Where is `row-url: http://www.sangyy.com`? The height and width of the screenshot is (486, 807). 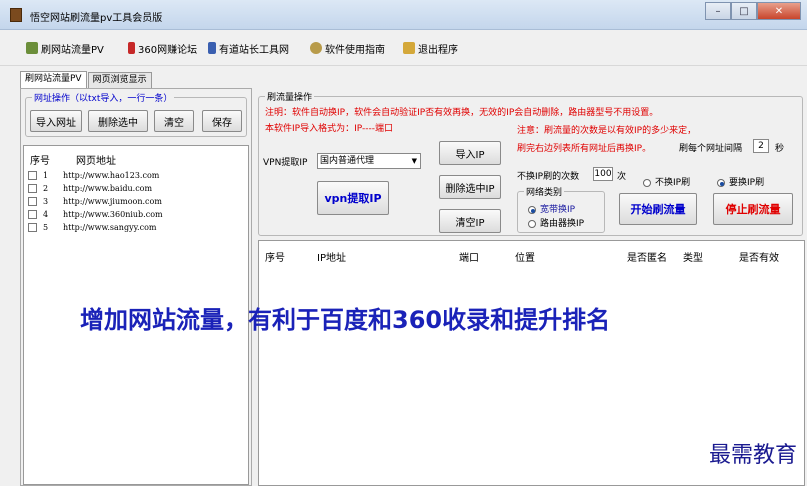 row-url: http://www.sangyy.com is located at coordinates (110, 227).